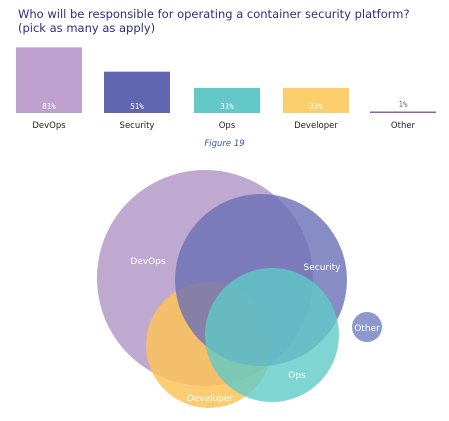 The image size is (449, 421). Describe the element at coordinates (316, 106) in the screenshot. I see `value-label-developer: 31%` at that location.